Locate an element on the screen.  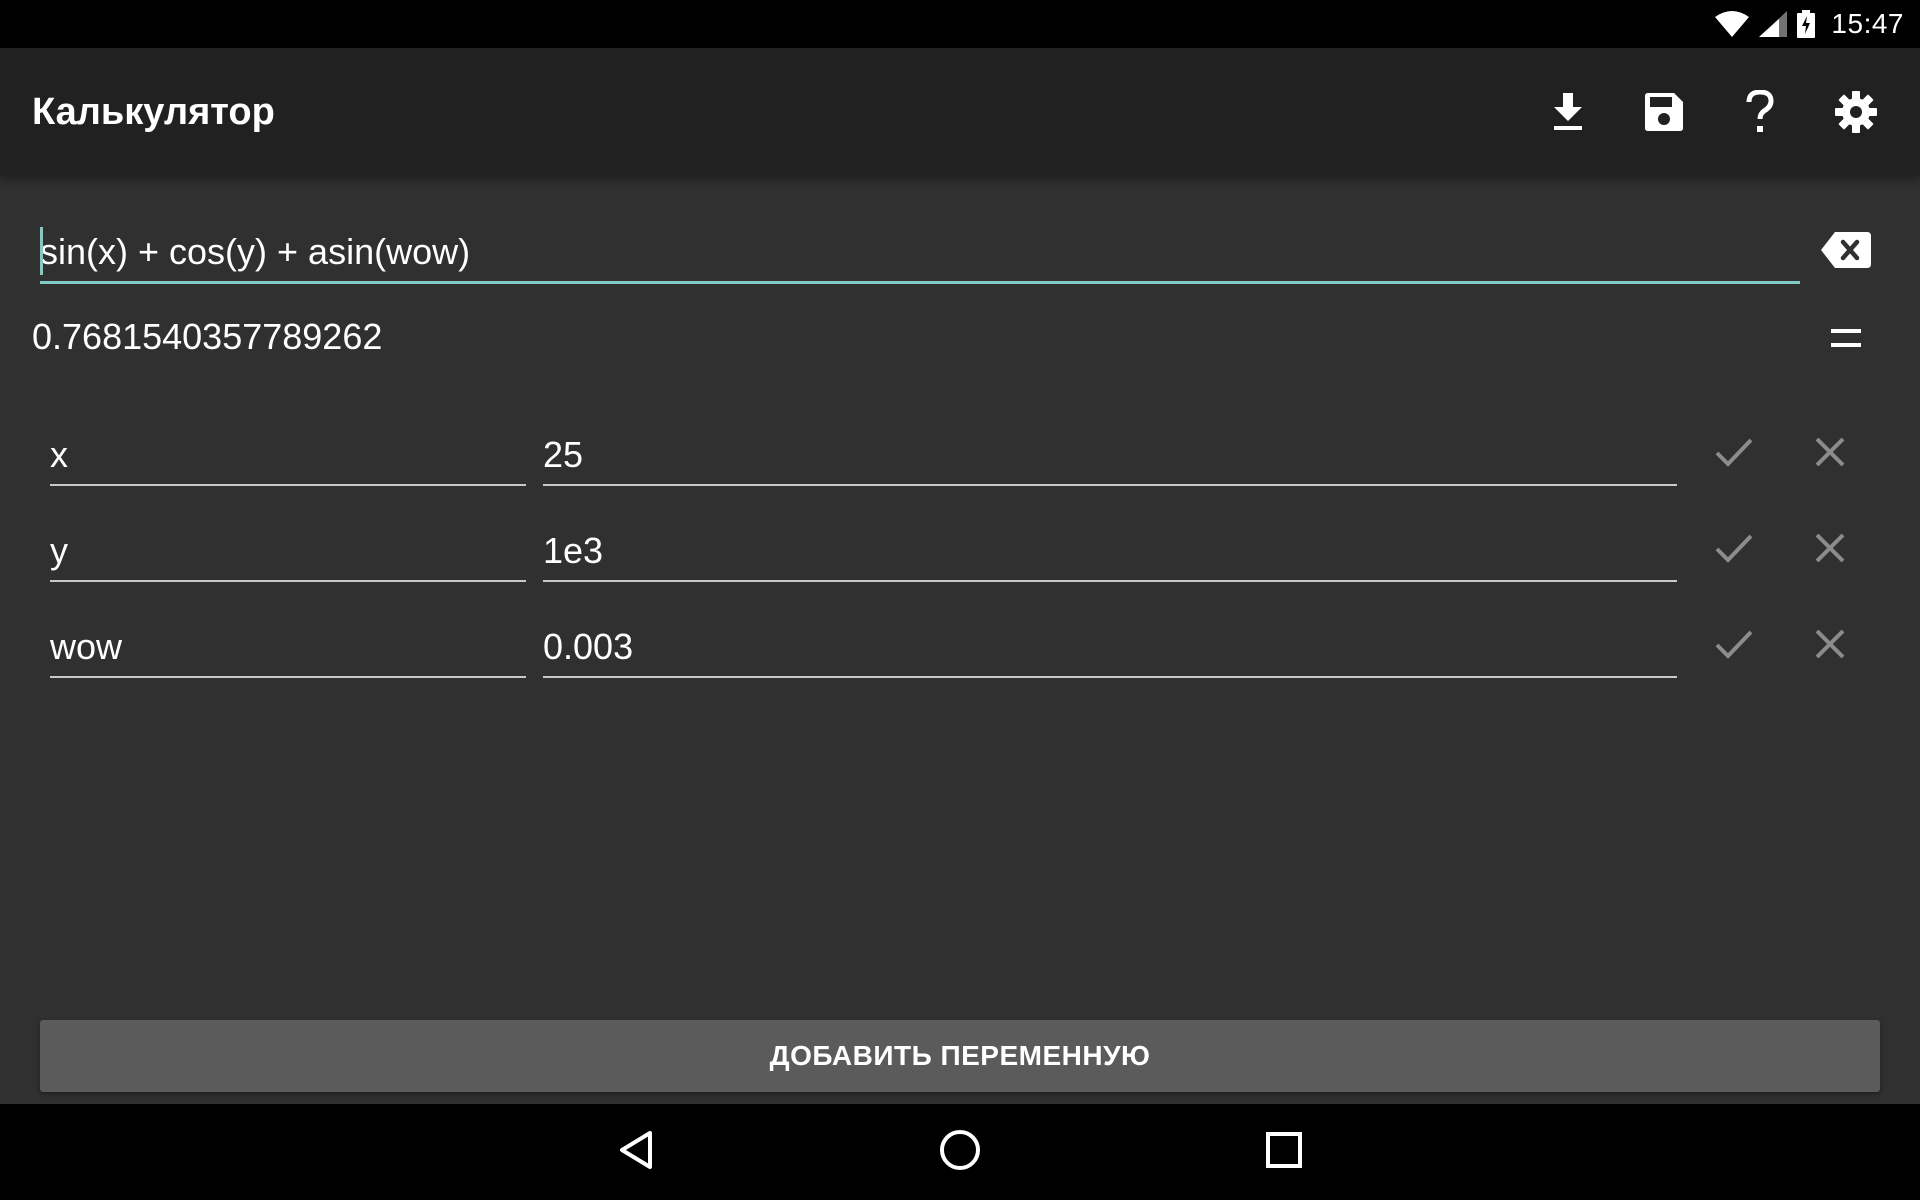
save-button is located at coordinates (1664, 112).